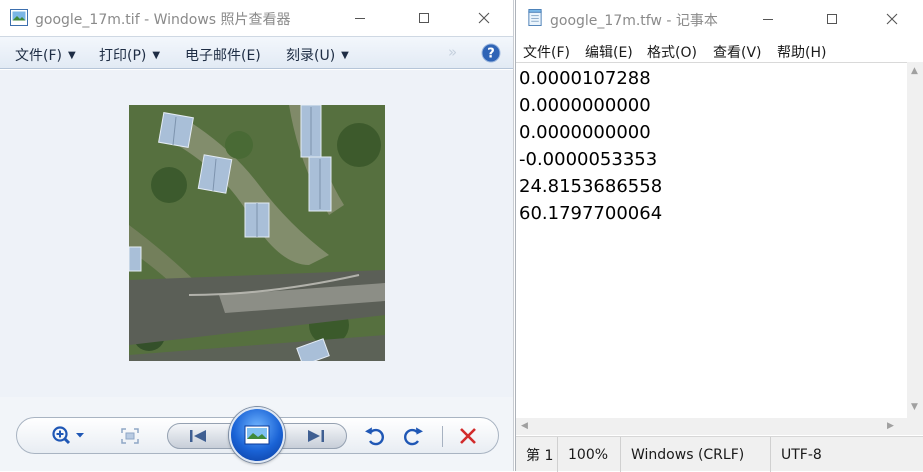 This screenshot has height=472, width=923. What do you see at coordinates (890, 426) in the screenshot?
I see `scroll-right-icon: ▶` at bounding box center [890, 426].